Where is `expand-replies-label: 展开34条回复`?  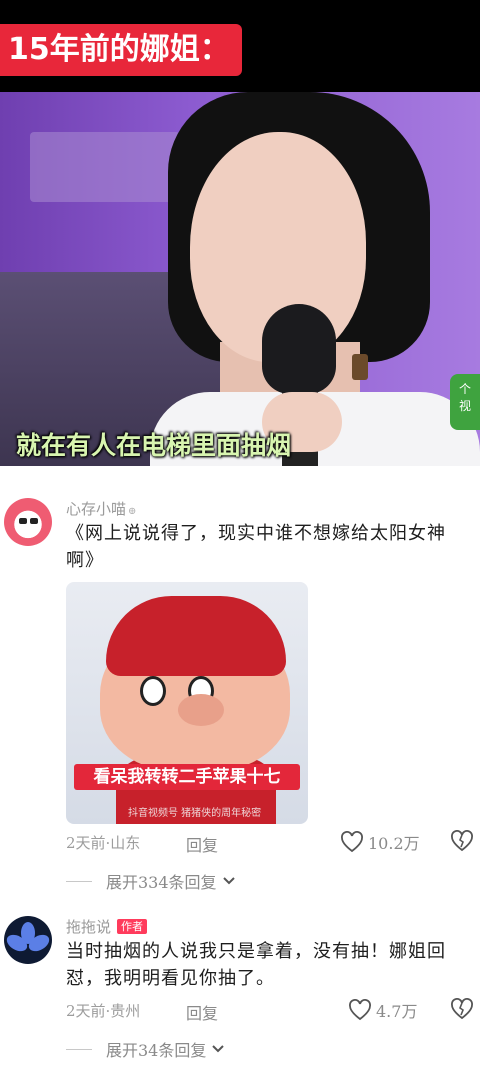
expand-replies-label: 展开34条回复 is located at coordinates (156, 1050).